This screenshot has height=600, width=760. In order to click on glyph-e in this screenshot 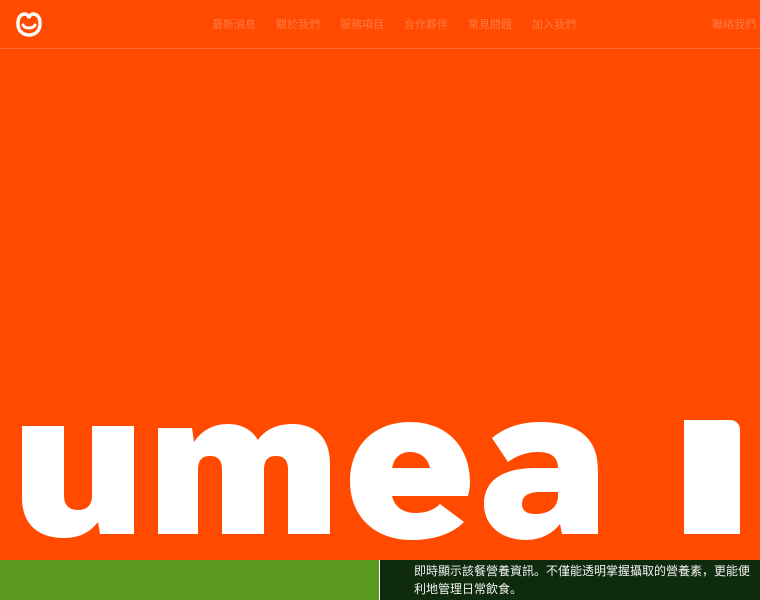, I will do `click(410, 481)`.